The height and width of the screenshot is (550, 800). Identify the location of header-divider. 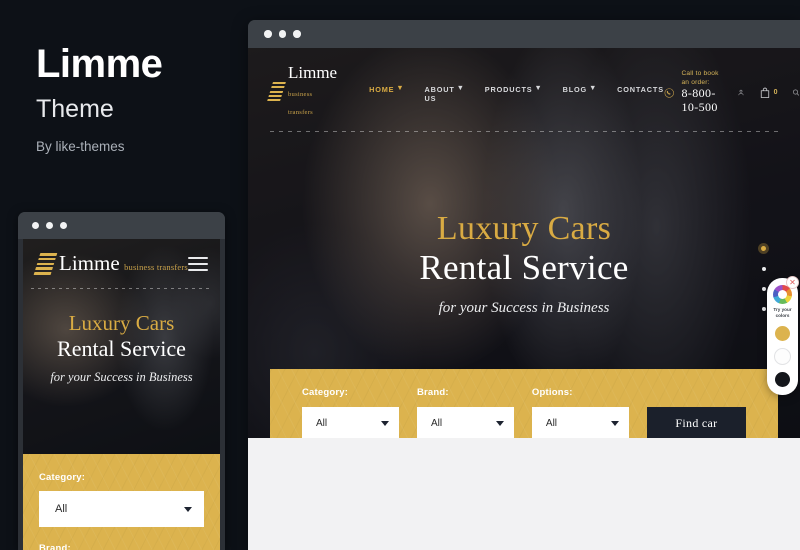
(524, 131).